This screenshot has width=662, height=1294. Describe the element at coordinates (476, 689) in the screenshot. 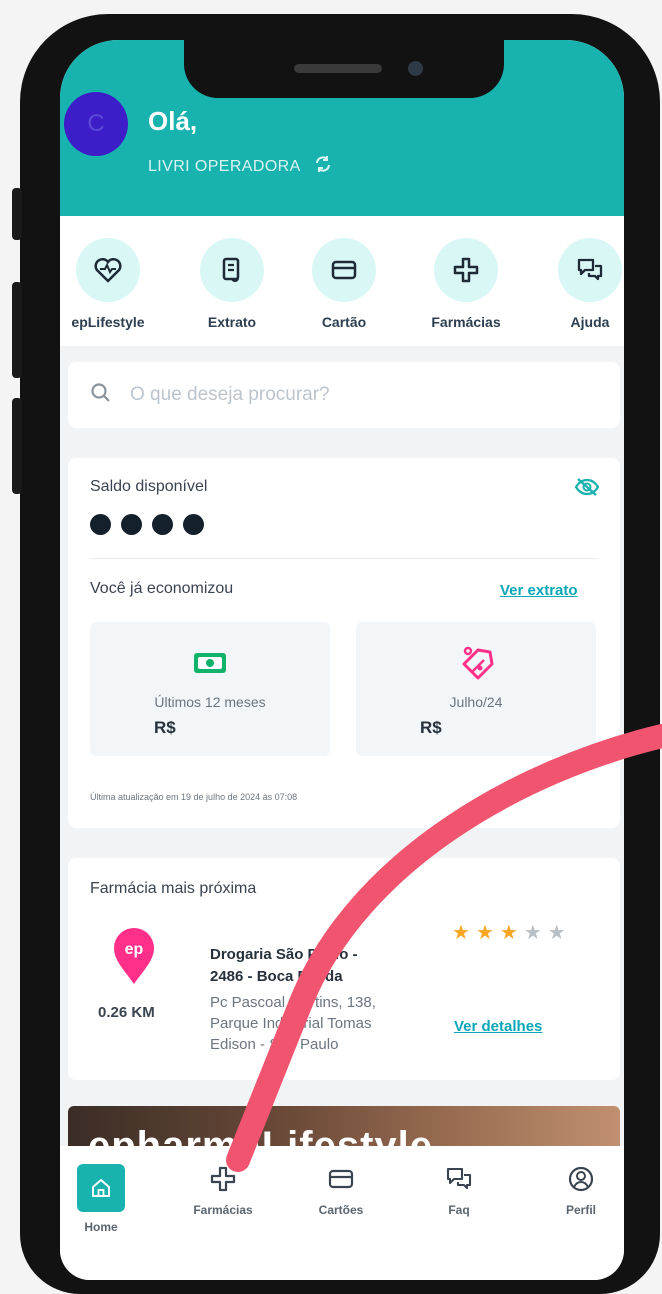

I see `savings-tile-month: Julho/24 R$` at that location.